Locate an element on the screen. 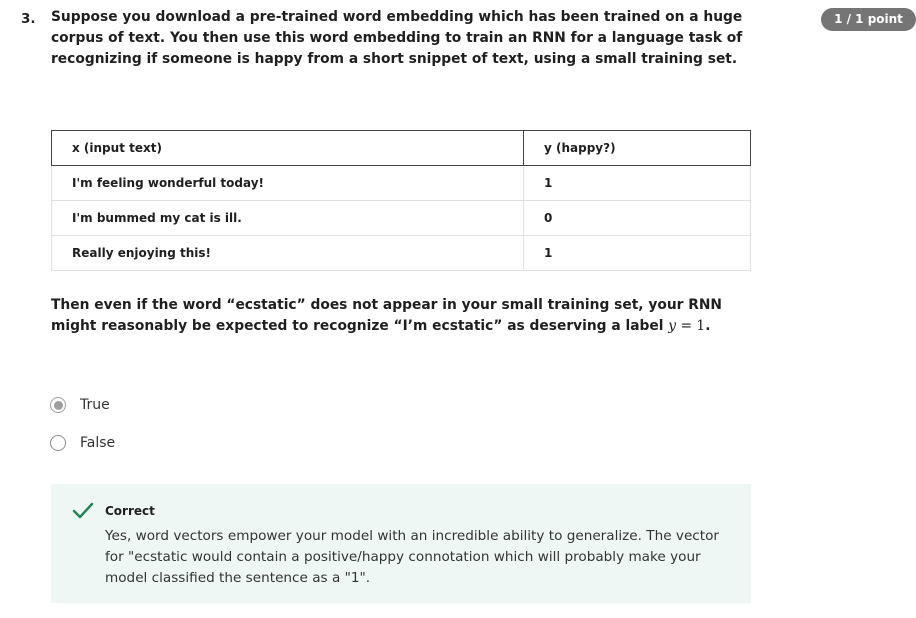 This screenshot has height=618, width=916. feedback-title: Correct is located at coordinates (130, 511).